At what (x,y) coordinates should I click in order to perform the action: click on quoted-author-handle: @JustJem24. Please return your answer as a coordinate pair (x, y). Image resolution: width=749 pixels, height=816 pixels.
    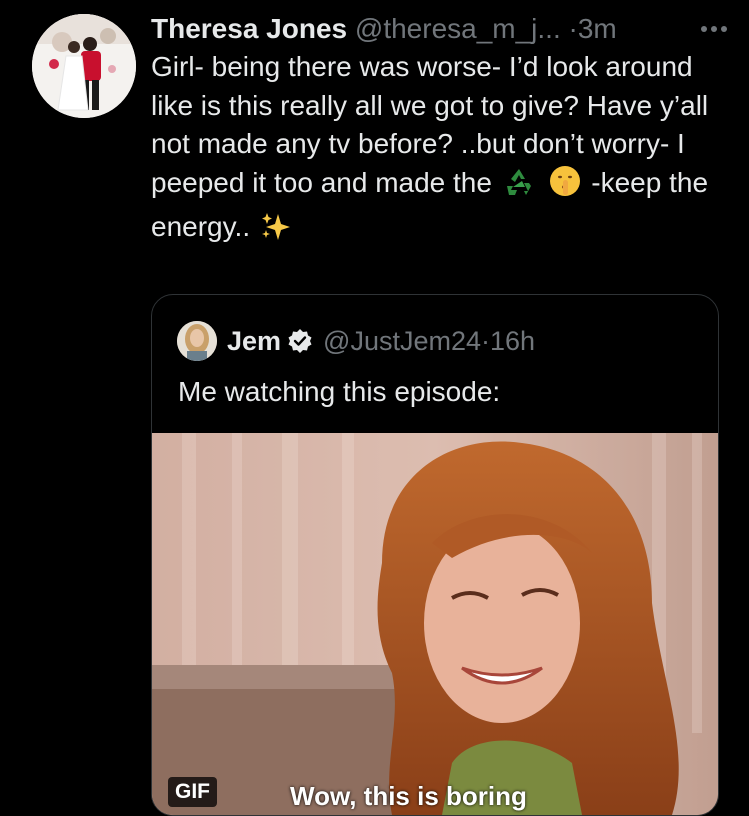
    Looking at the image, I should click on (402, 341).